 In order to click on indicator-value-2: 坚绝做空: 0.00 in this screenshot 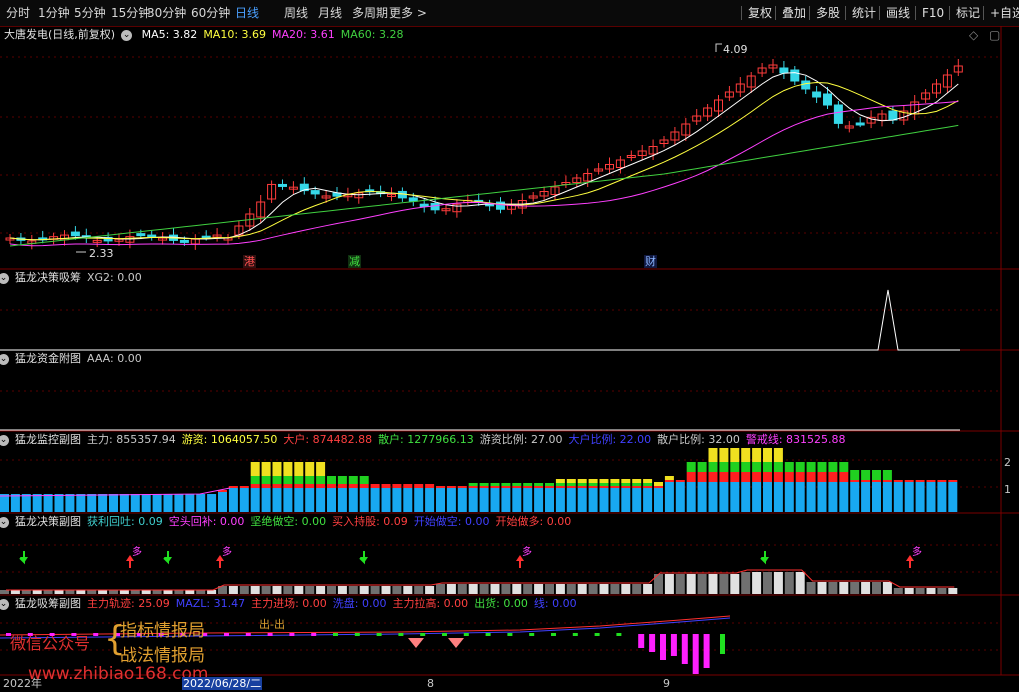, I will do `click(288, 521)`.